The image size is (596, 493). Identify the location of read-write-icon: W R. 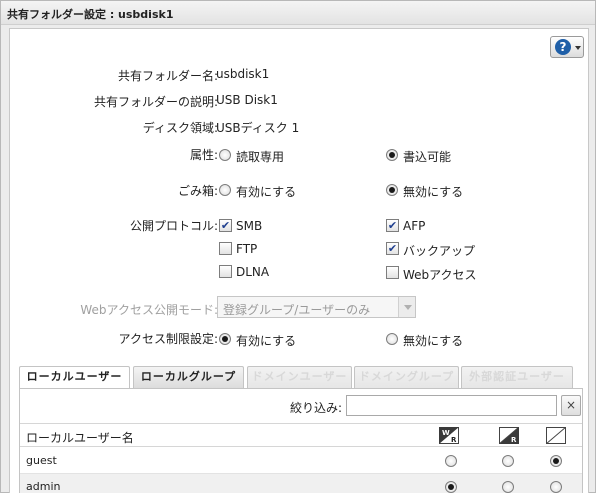
(449, 435).